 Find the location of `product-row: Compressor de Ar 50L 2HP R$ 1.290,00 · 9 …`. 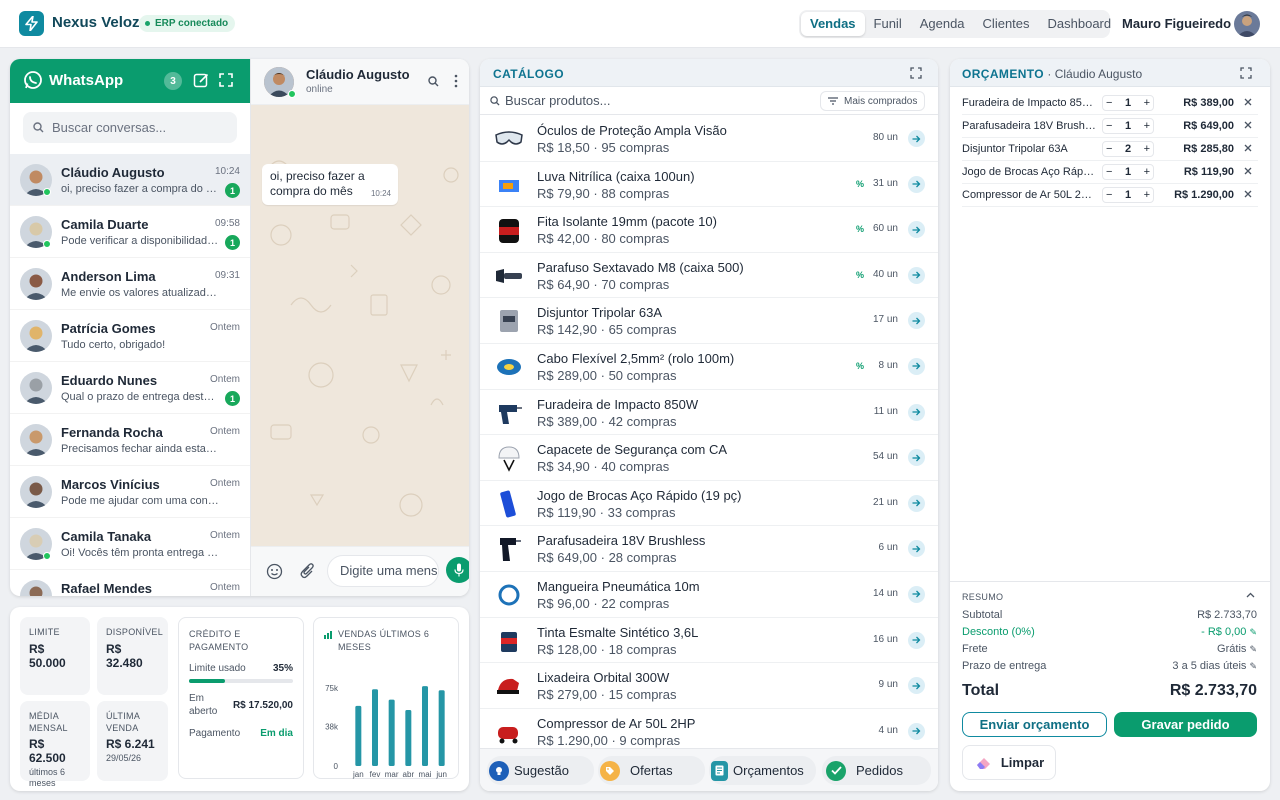

product-row: Compressor de Ar 50L 2HP R$ 1.290,00 · 9 … is located at coordinates (709, 728).